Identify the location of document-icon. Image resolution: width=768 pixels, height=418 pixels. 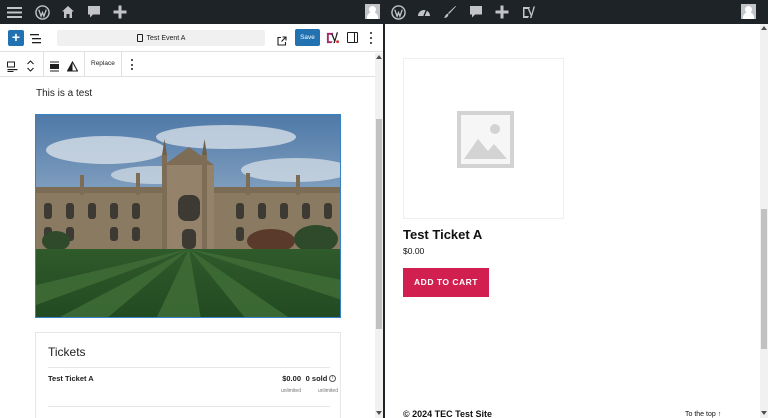
(139, 38).